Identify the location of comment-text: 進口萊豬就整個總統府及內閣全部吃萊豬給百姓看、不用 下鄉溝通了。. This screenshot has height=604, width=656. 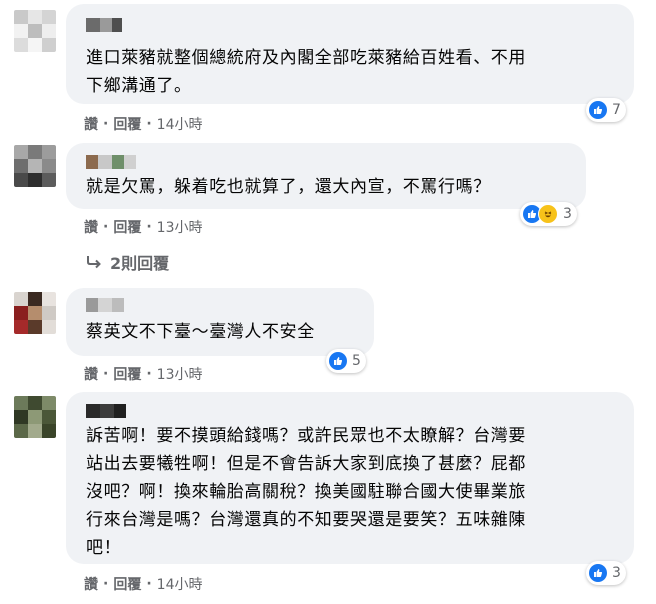
(306, 72).